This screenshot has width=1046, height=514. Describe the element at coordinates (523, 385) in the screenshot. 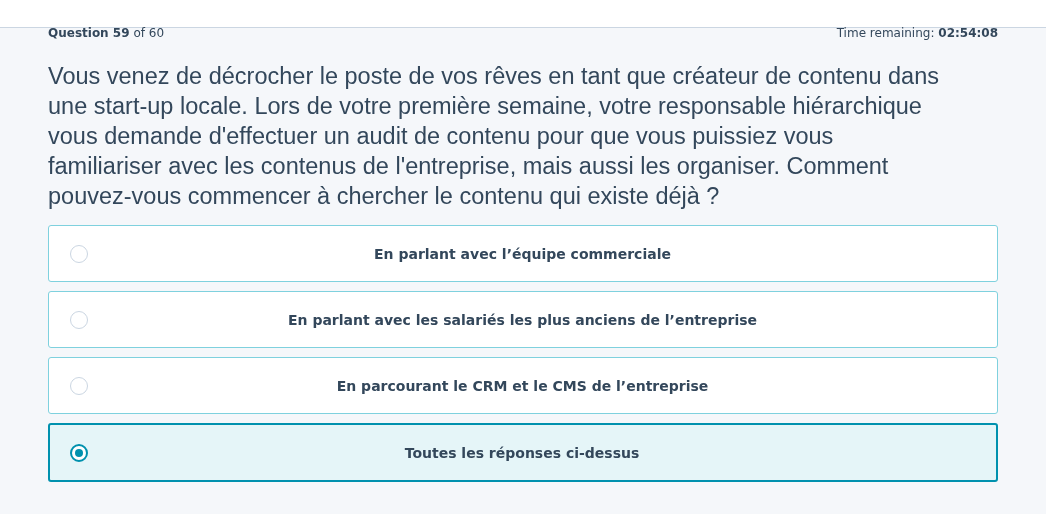

I see `answer-option: En parcourant le CRM et le CMS de l’entreprise` at that location.